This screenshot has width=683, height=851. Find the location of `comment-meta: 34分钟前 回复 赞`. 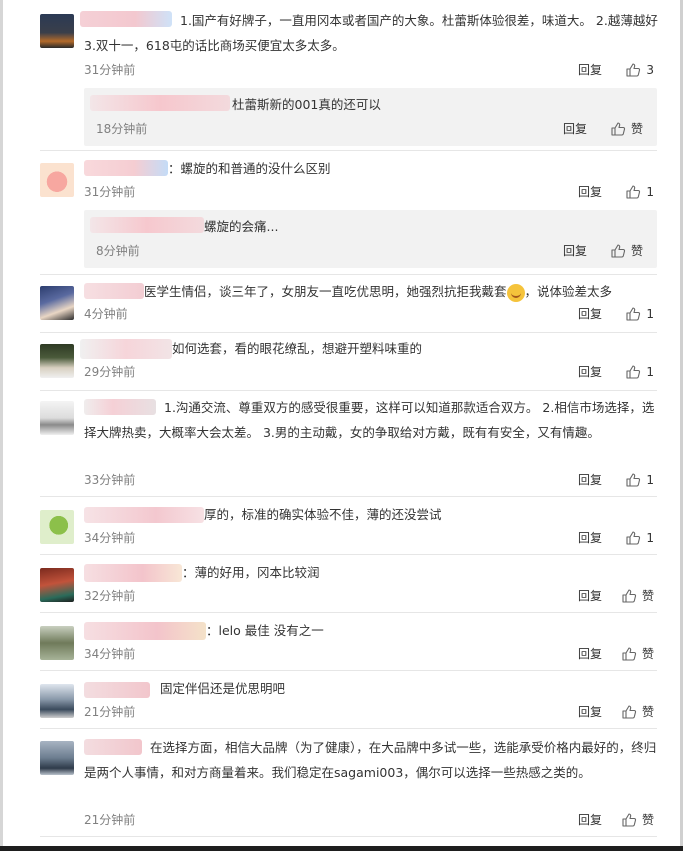

comment-meta: 34分钟前 回复 赞 is located at coordinates (371, 654).